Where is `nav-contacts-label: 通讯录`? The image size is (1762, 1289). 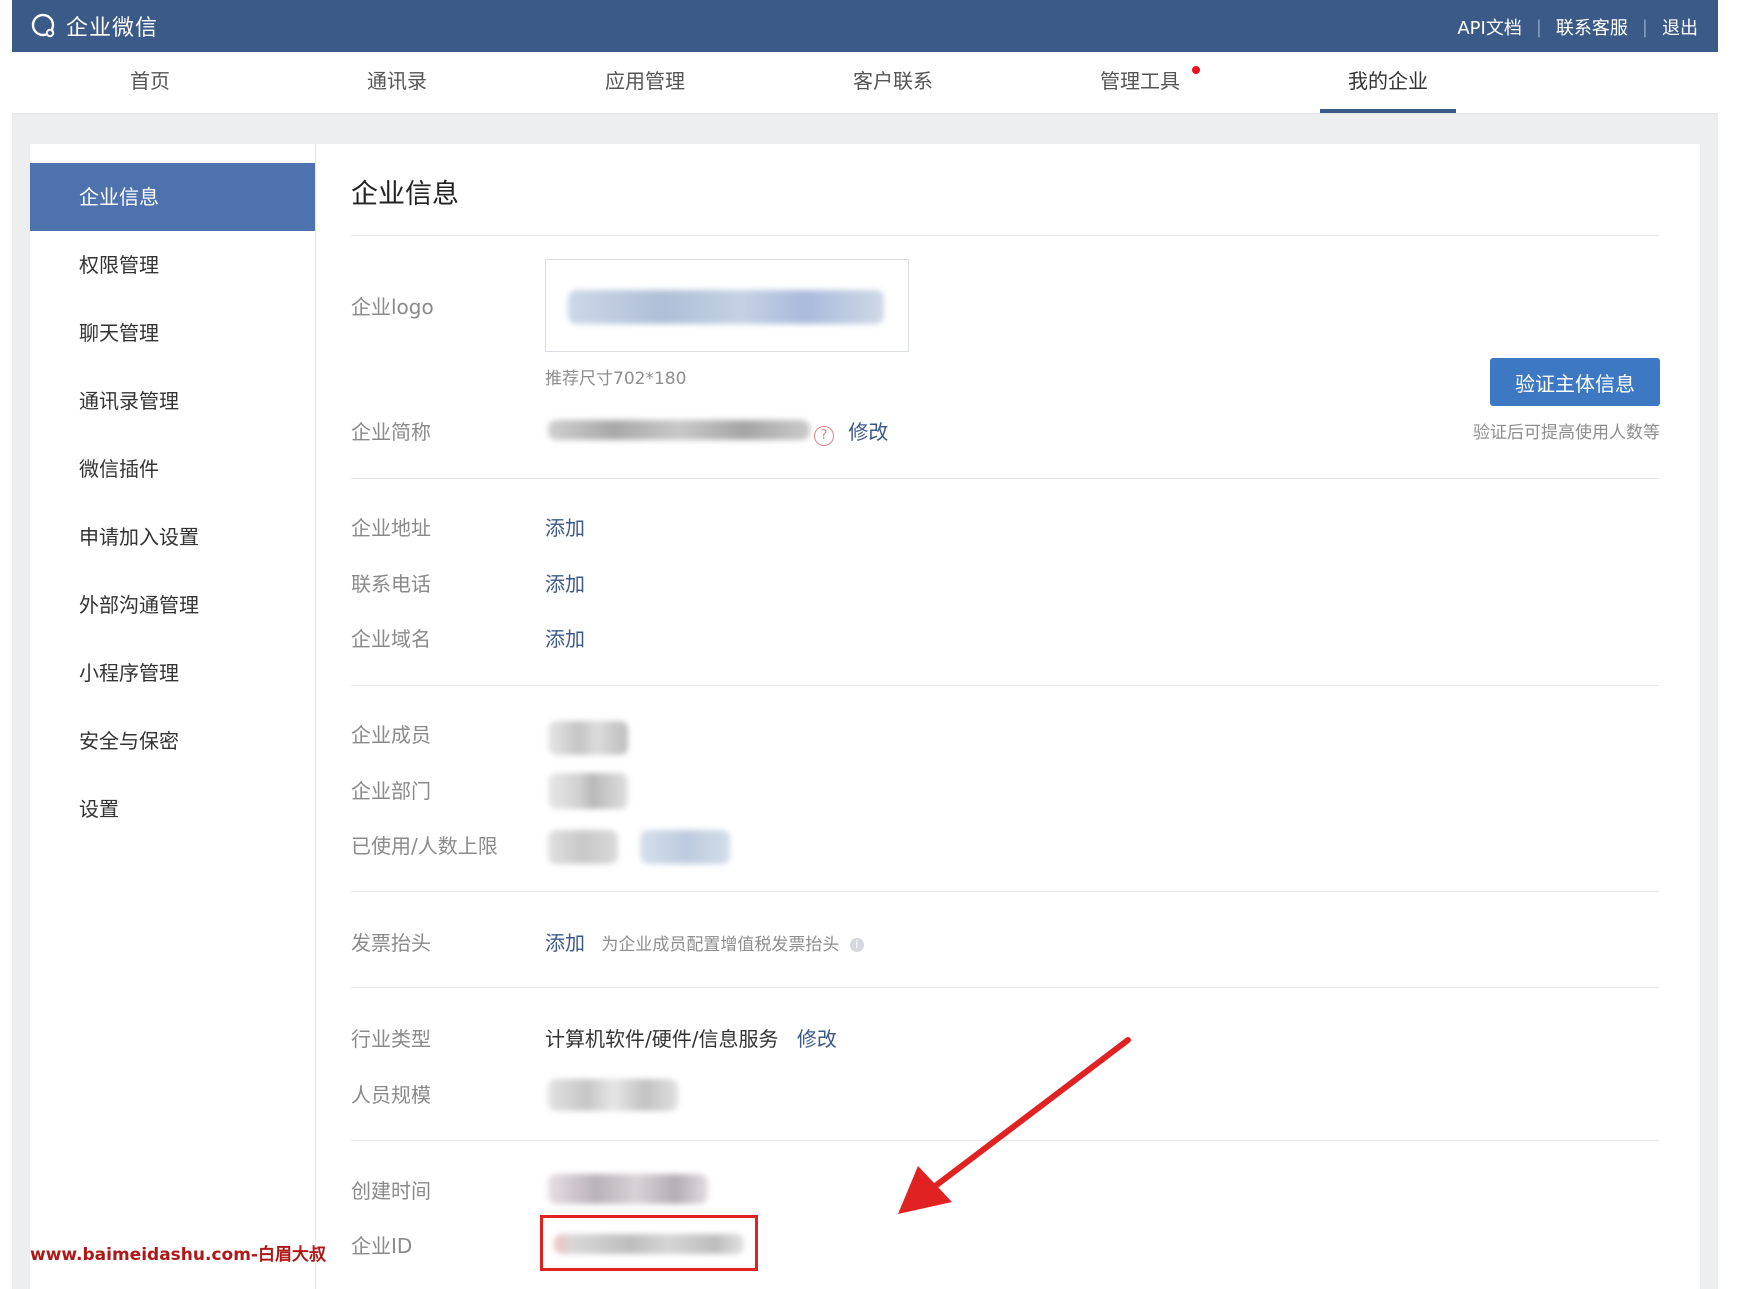
nav-contacts-label: 通讯录 is located at coordinates (397, 81).